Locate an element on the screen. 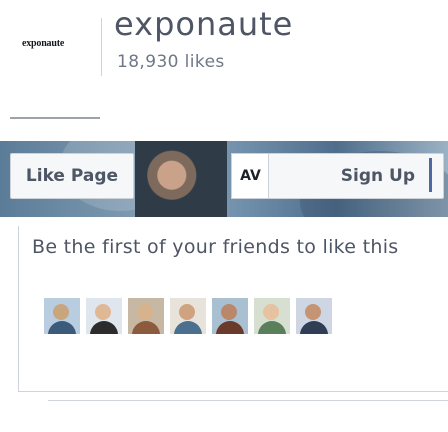  sign-up-button: Sign Up is located at coordinates (356, 176).